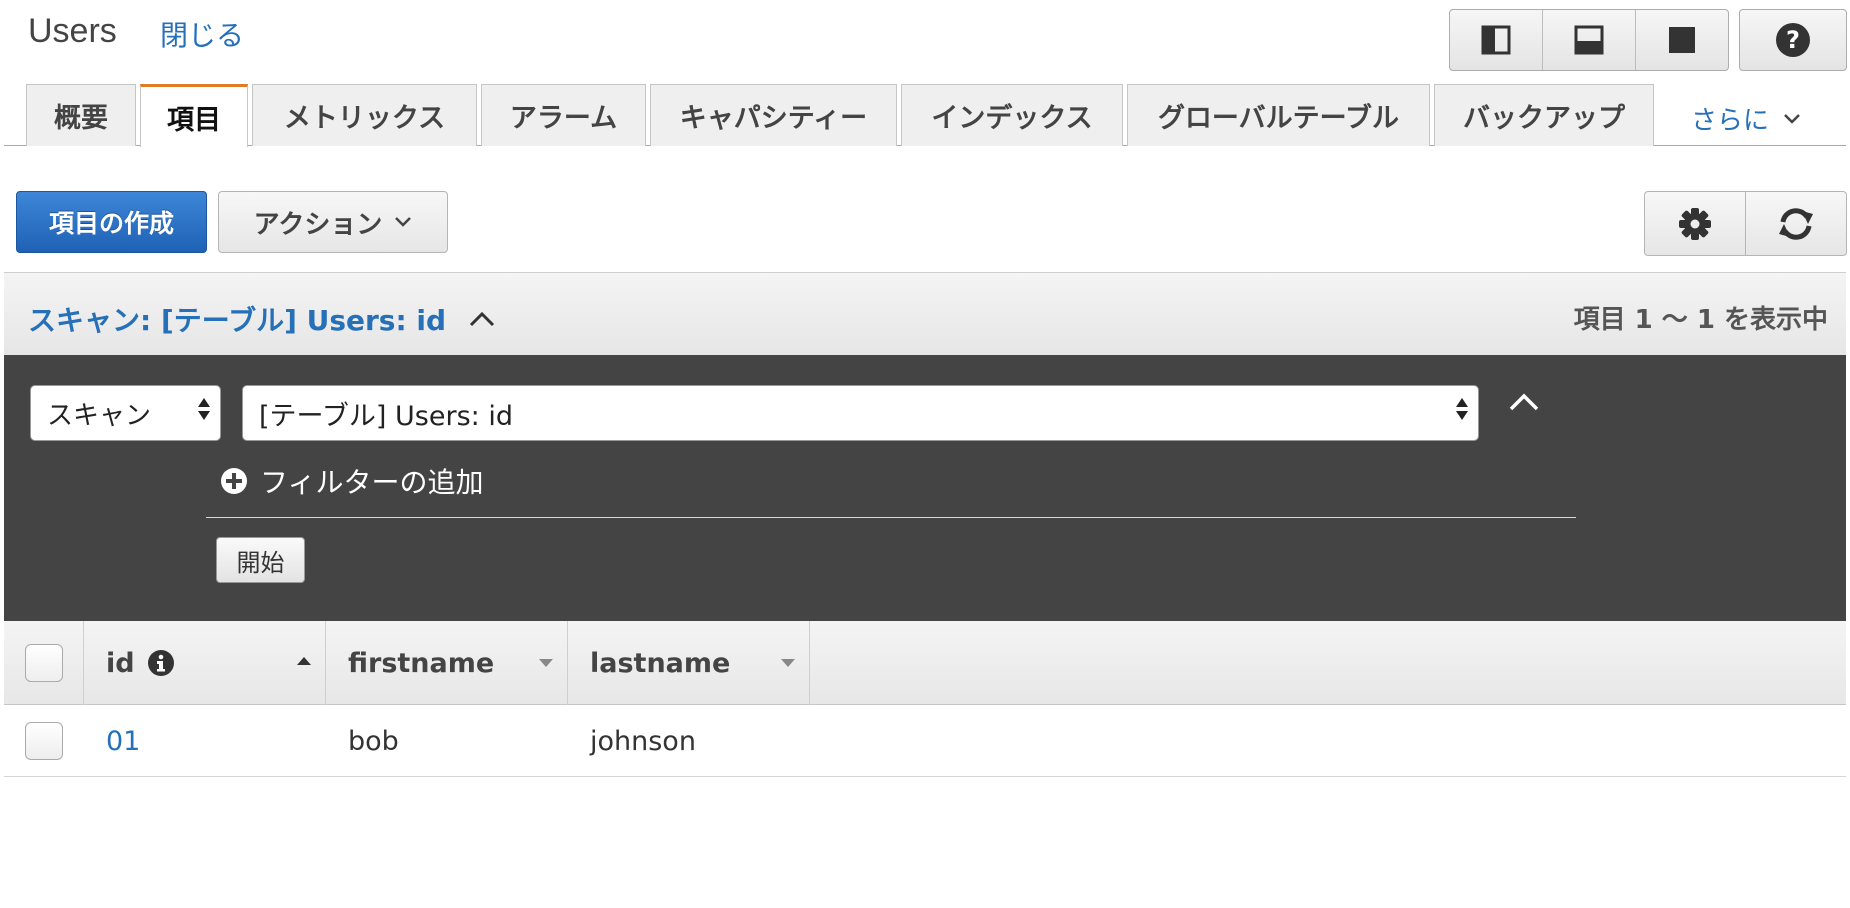 This screenshot has width=1850, height=908. Describe the element at coordinates (304, 661) in the screenshot. I see `sort-ascending-icon` at that location.